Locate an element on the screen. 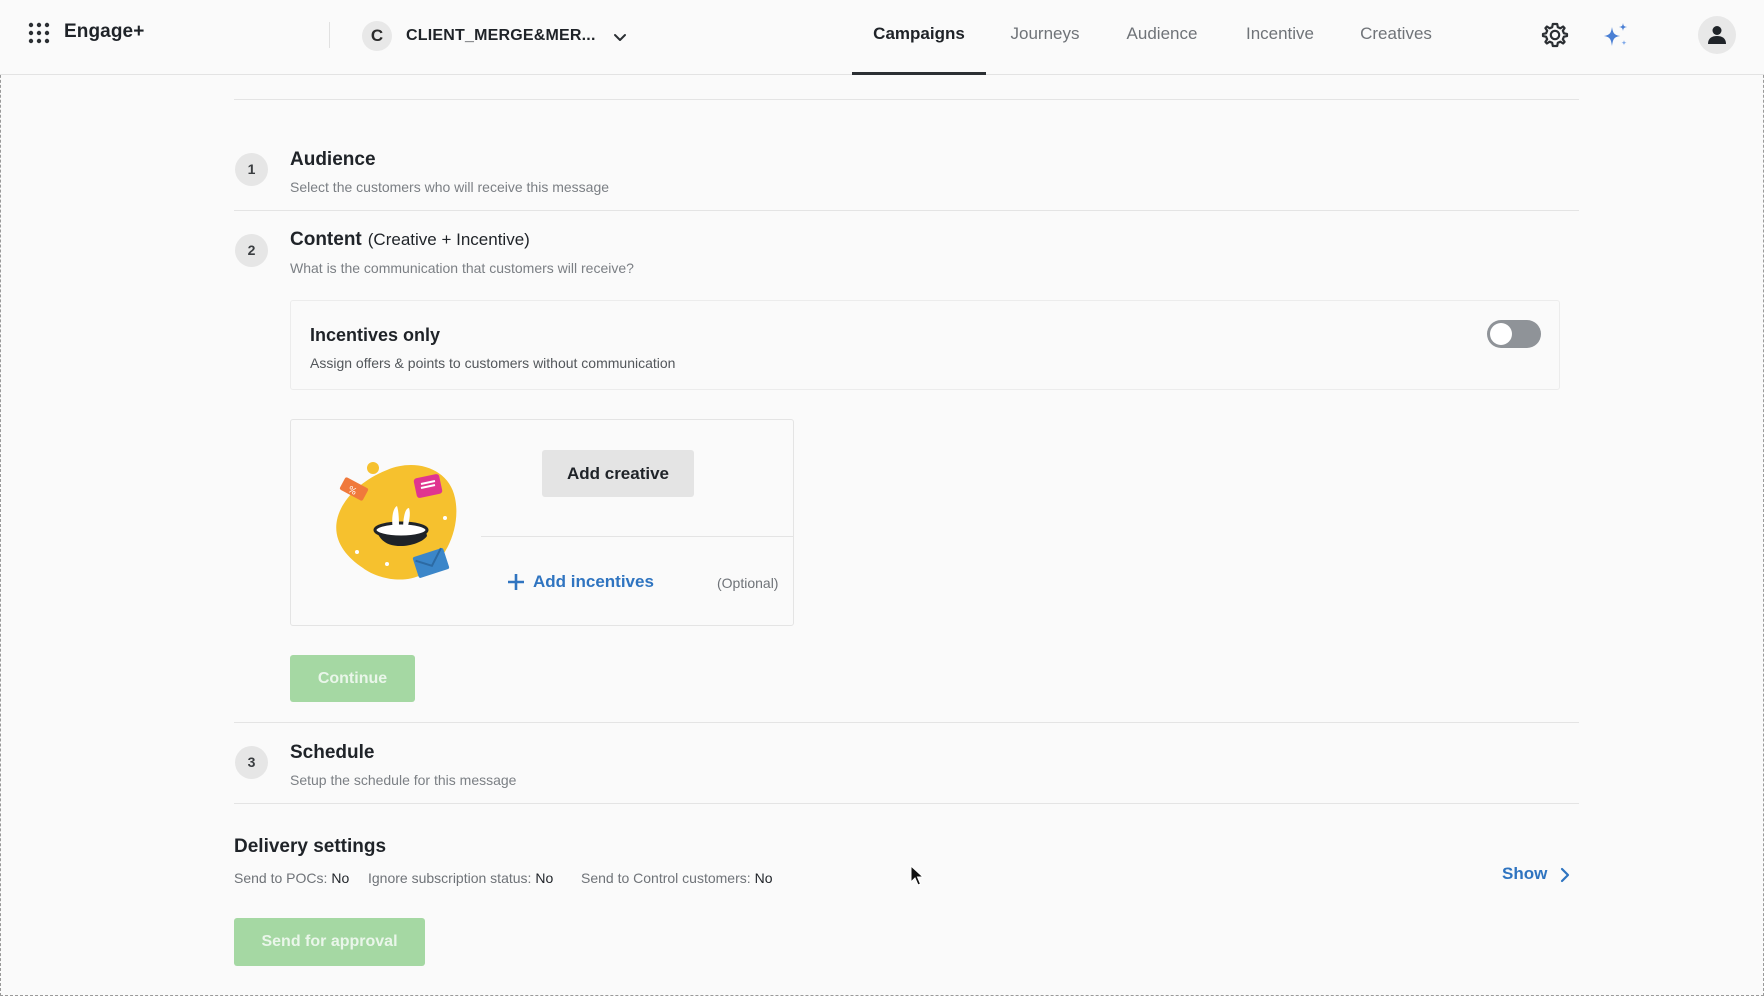 This screenshot has height=996, width=1764. setting-send-to-control: Send to Control customers: No is located at coordinates (677, 878).